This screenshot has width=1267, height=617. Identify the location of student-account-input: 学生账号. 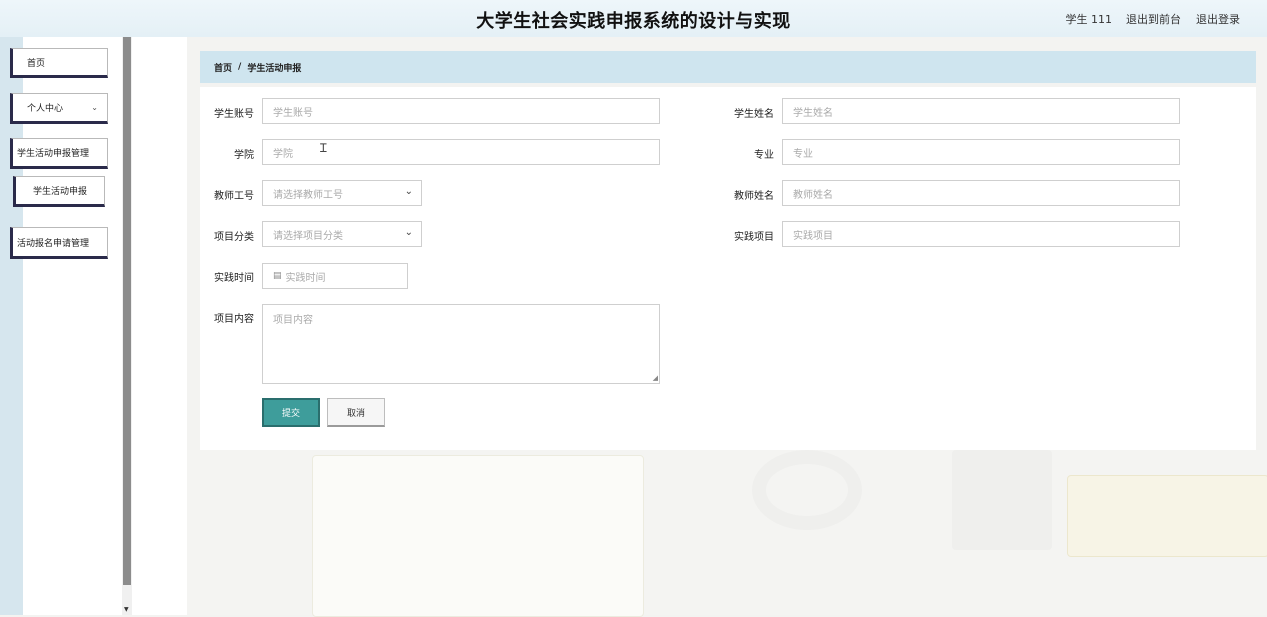
(461, 111).